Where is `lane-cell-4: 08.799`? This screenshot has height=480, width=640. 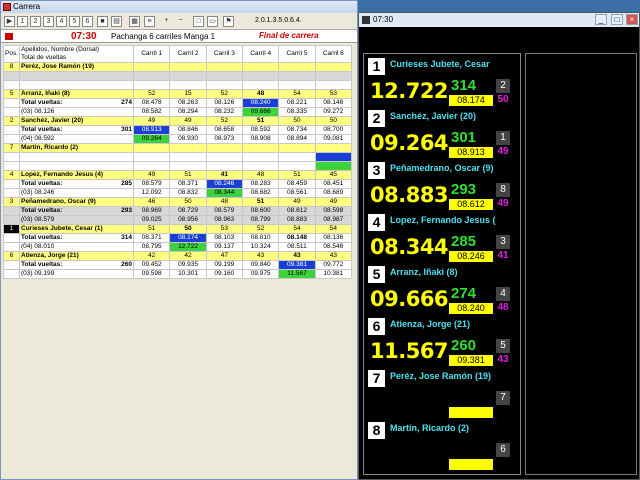
lane-cell-4: 08.799 is located at coordinates (260, 220).